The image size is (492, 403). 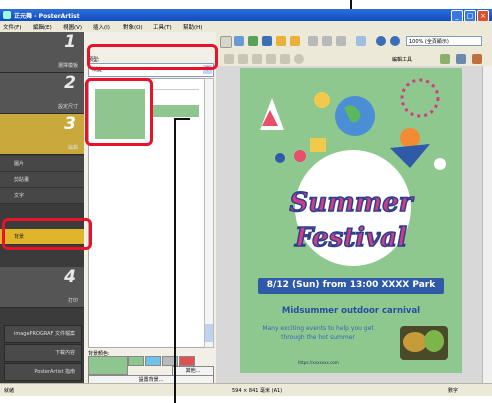 What do you see at coordinates (47, 16) in the screenshot?
I see `window-title: 正元舞 - PosterArtist` at bounding box center [47, 16].